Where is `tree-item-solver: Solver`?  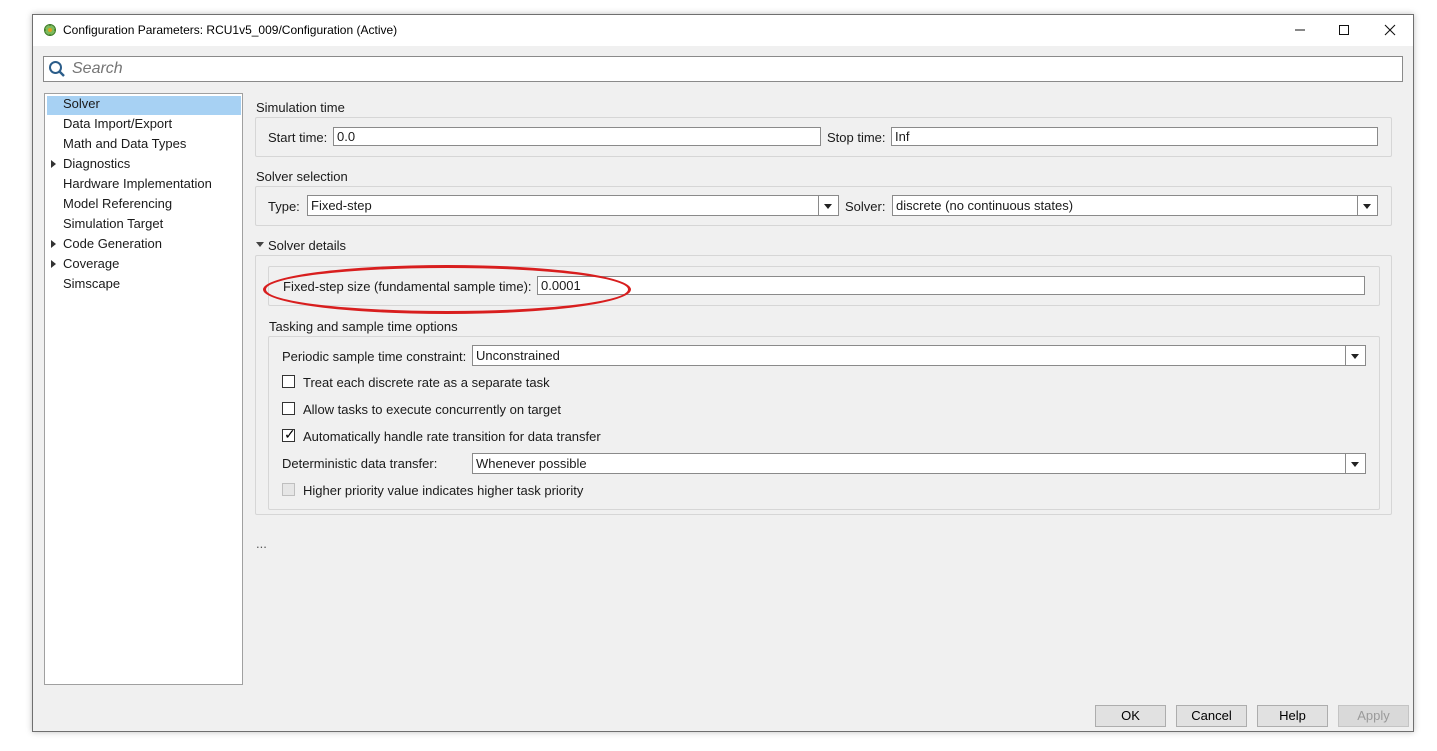
tree-item-solver: Solver is located at coordinates (143, 104).